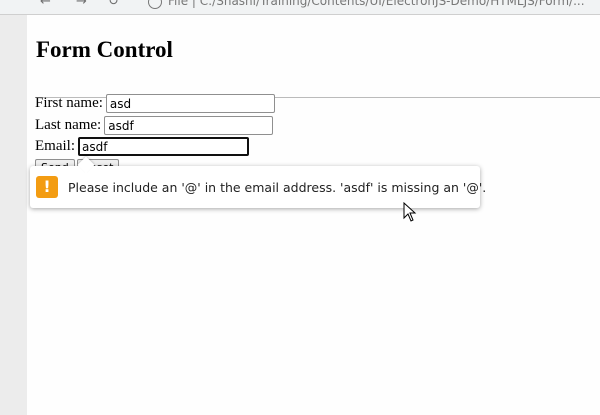 The image size is (600, 415). Describe the element at coordinates (47, 187) in the screenshot. I see `warning-icon: !` at that location.